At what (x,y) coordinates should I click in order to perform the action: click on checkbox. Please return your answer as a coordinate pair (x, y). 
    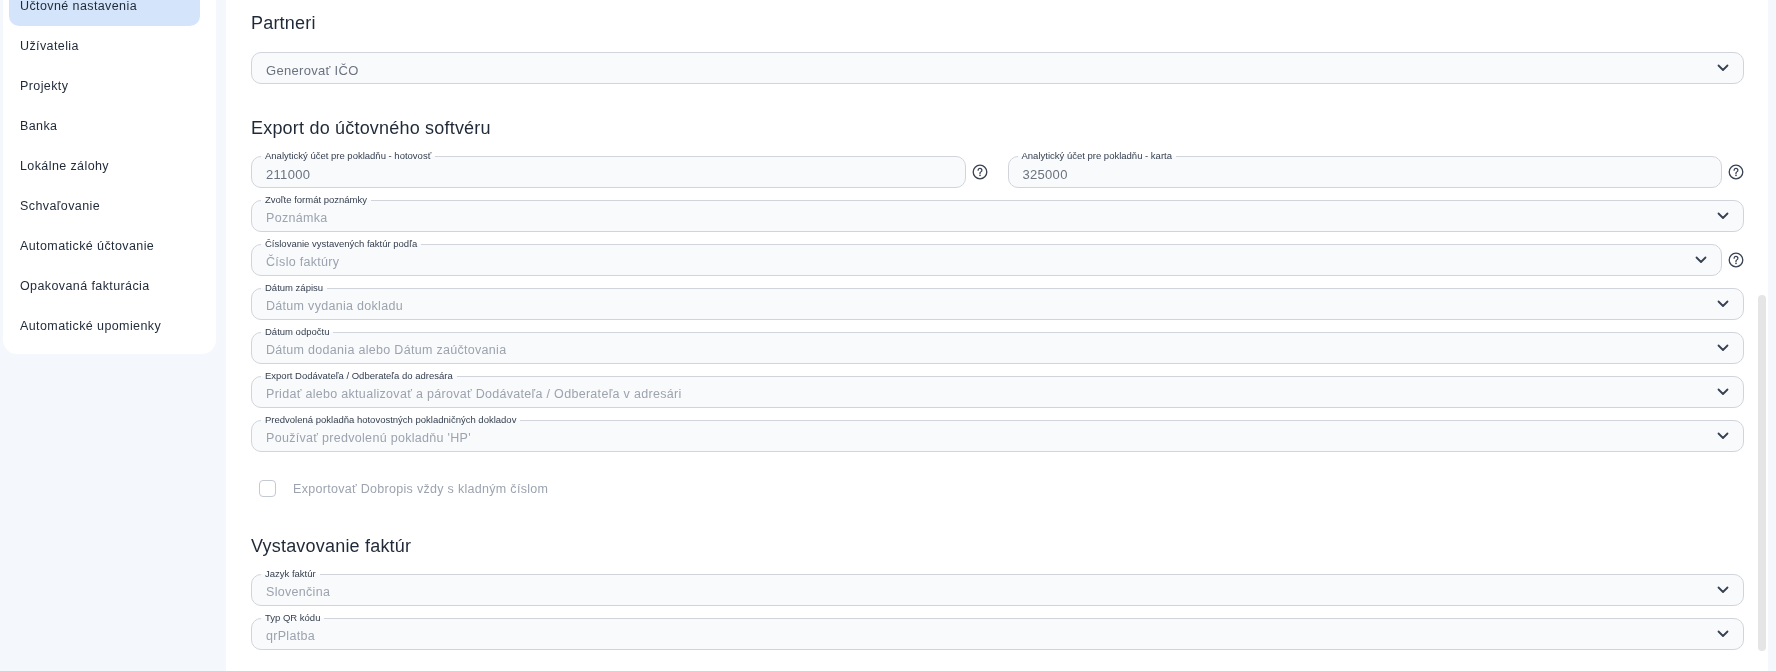
    Looking at the image, I should click on (267, 488).